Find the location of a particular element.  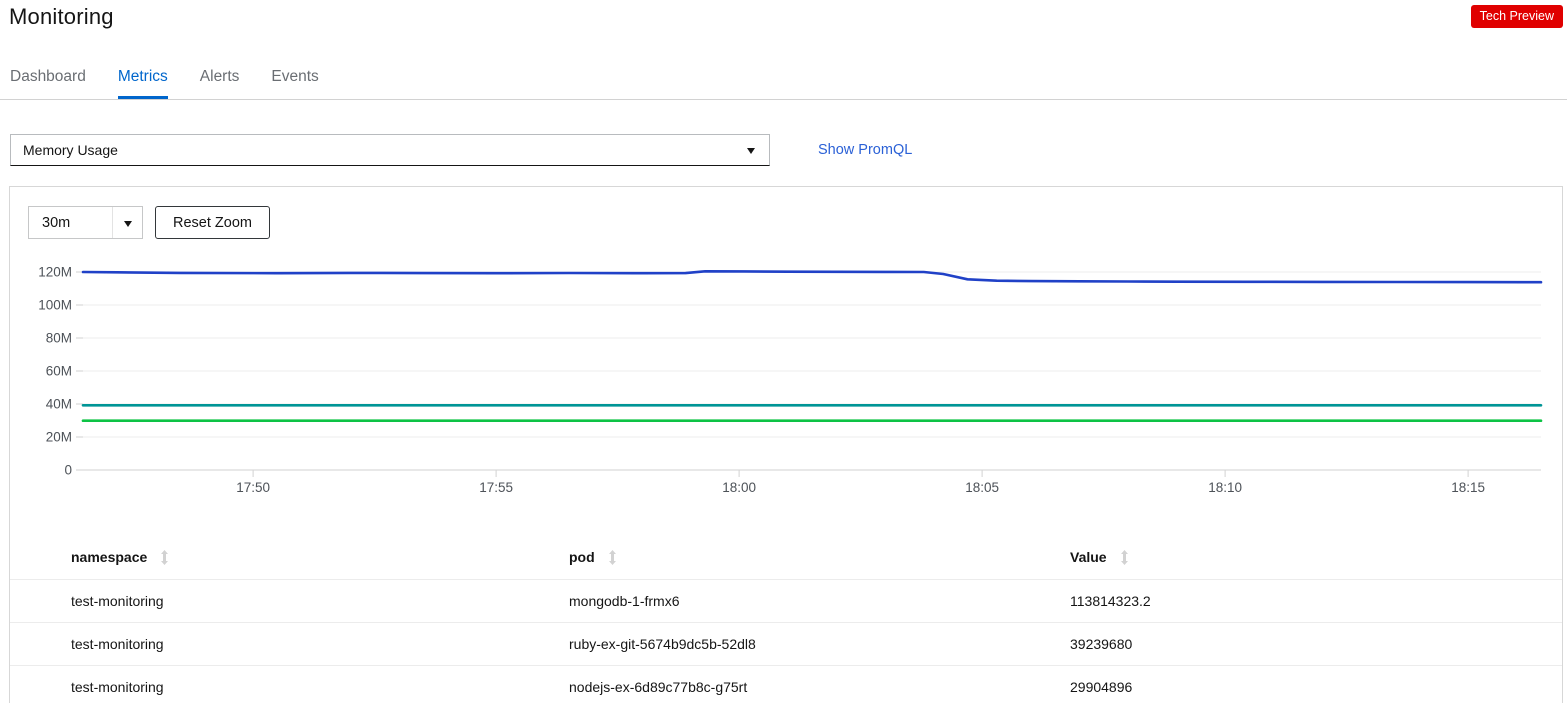

query-select: Memory Usage is located at coordinates (390, 150).